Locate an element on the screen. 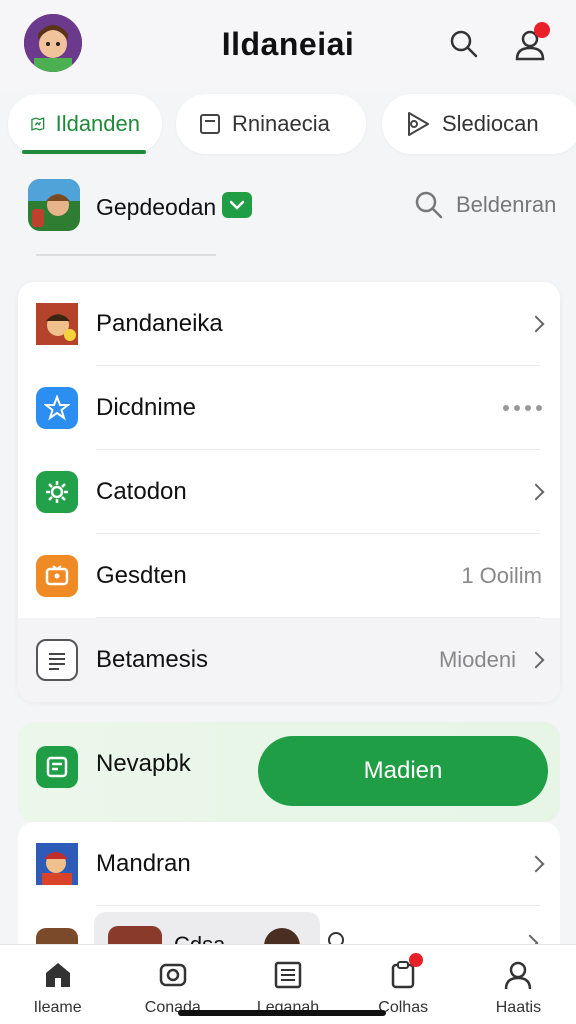 Image resolution: width=576 pixels, height=1024 pixels. news-app-icon is located at coordinates (57, 767).